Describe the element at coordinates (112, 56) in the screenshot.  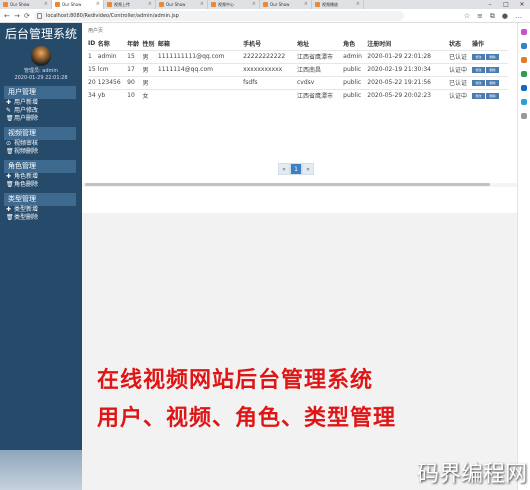
I see `table-cell: admin` at that location.